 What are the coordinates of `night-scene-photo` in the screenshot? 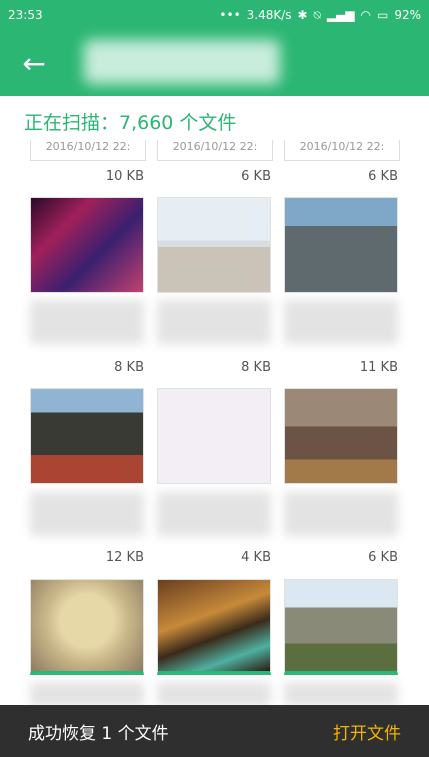 It's located at (87, 245).